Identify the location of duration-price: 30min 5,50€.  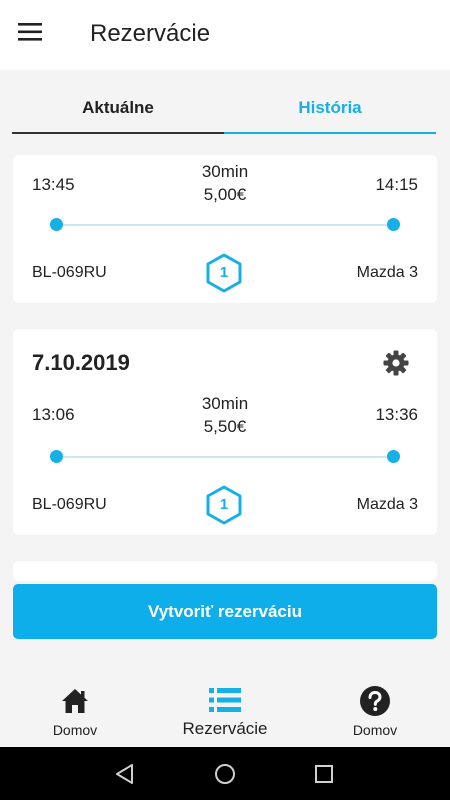
(225, 415).